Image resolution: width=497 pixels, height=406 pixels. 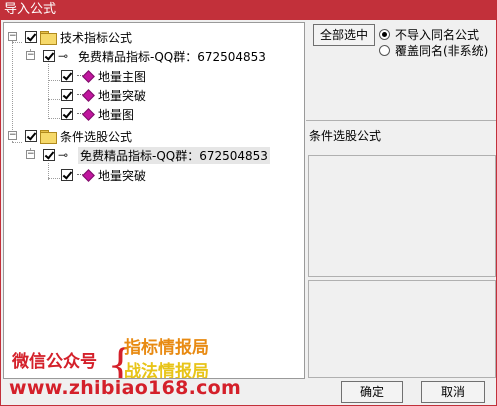 I want to click on description-panel, so click(x=402, y=216).